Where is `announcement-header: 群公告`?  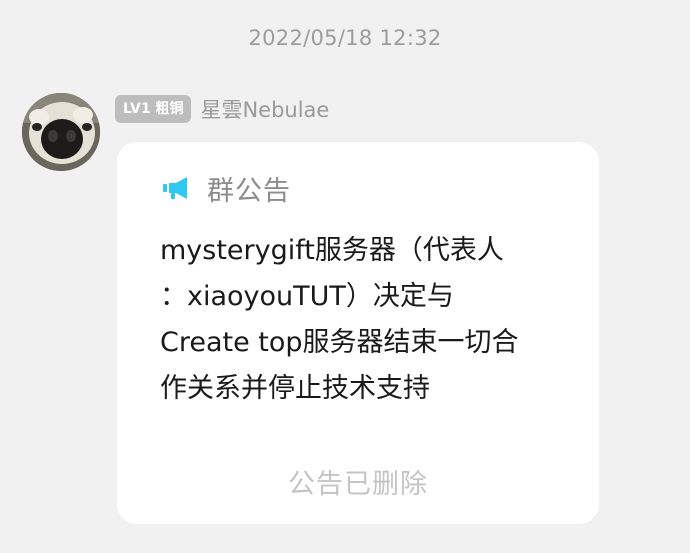 announcement-header: 群公告 is located at coordinates (227, 188).